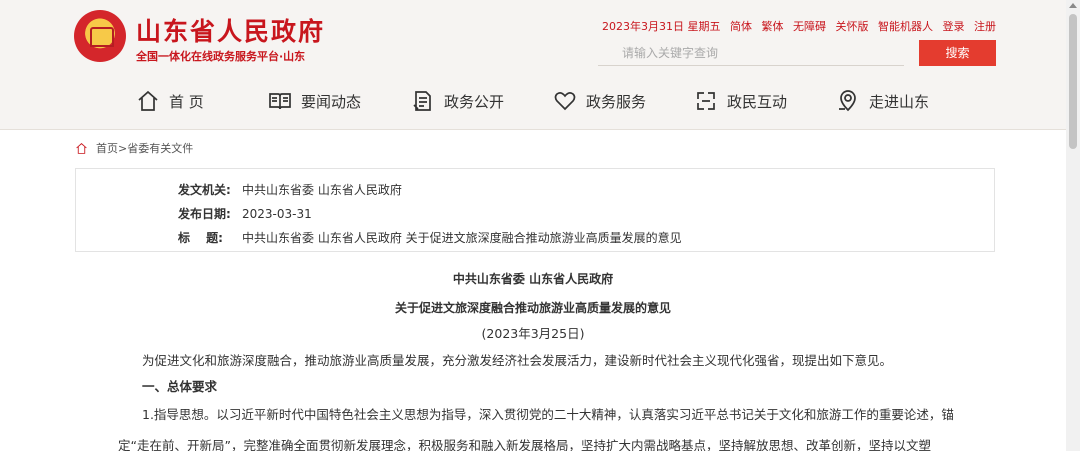 Image resolution: width=1080 pixels, height=451 pixels. I want to click on nav-gov-services: 政务服务, so click(599, 101).